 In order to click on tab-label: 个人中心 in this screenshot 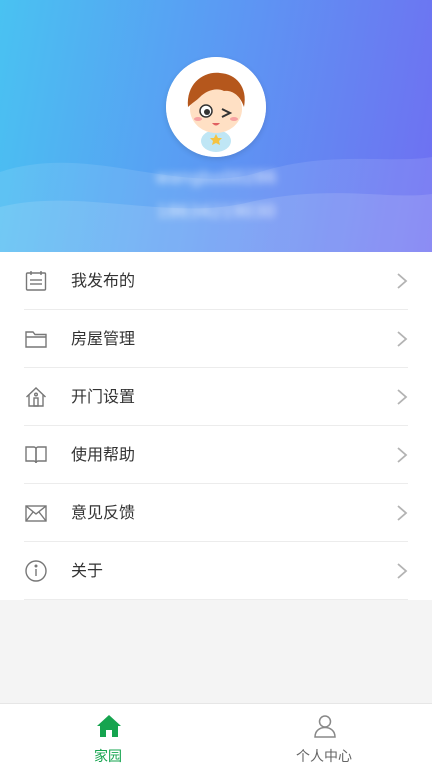, I will do `click(324, 757)`.